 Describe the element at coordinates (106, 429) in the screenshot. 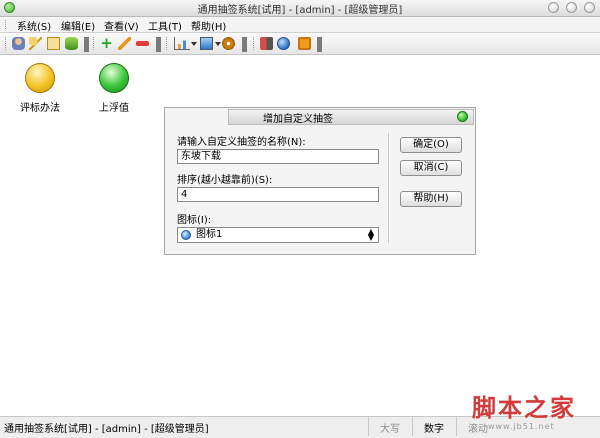

I see `status-app-text: 通用抽签系统[试用] - [admin] - [超级管理员]` at that location.